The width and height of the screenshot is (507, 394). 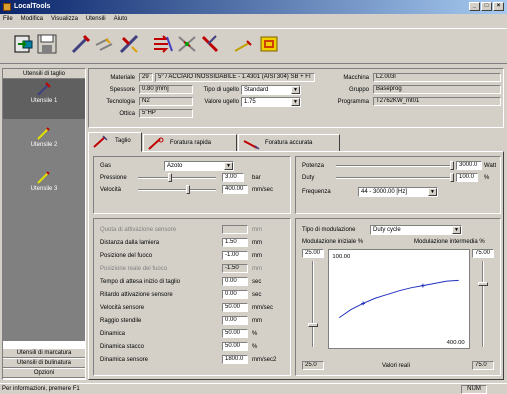 What do you see at coordinates (32, 20) in the screenshot?
I see `menu-modifica: Modifica` at bounding box center [32, 20].